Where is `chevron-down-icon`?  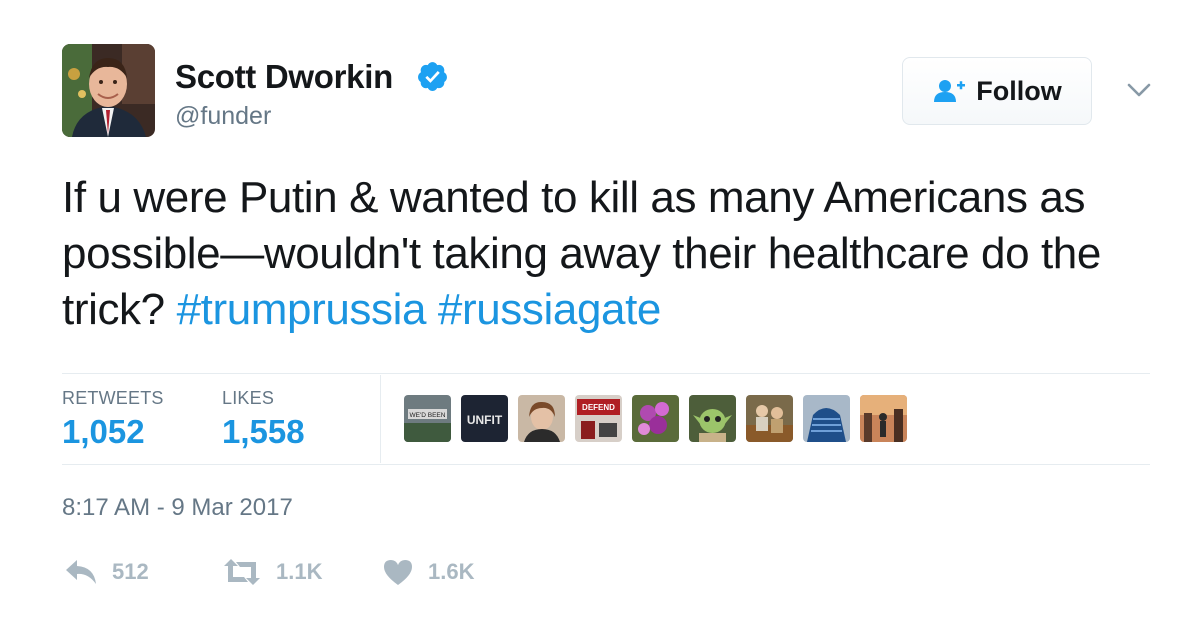
chevron-down-icon is located at coordinates (1139, 90).